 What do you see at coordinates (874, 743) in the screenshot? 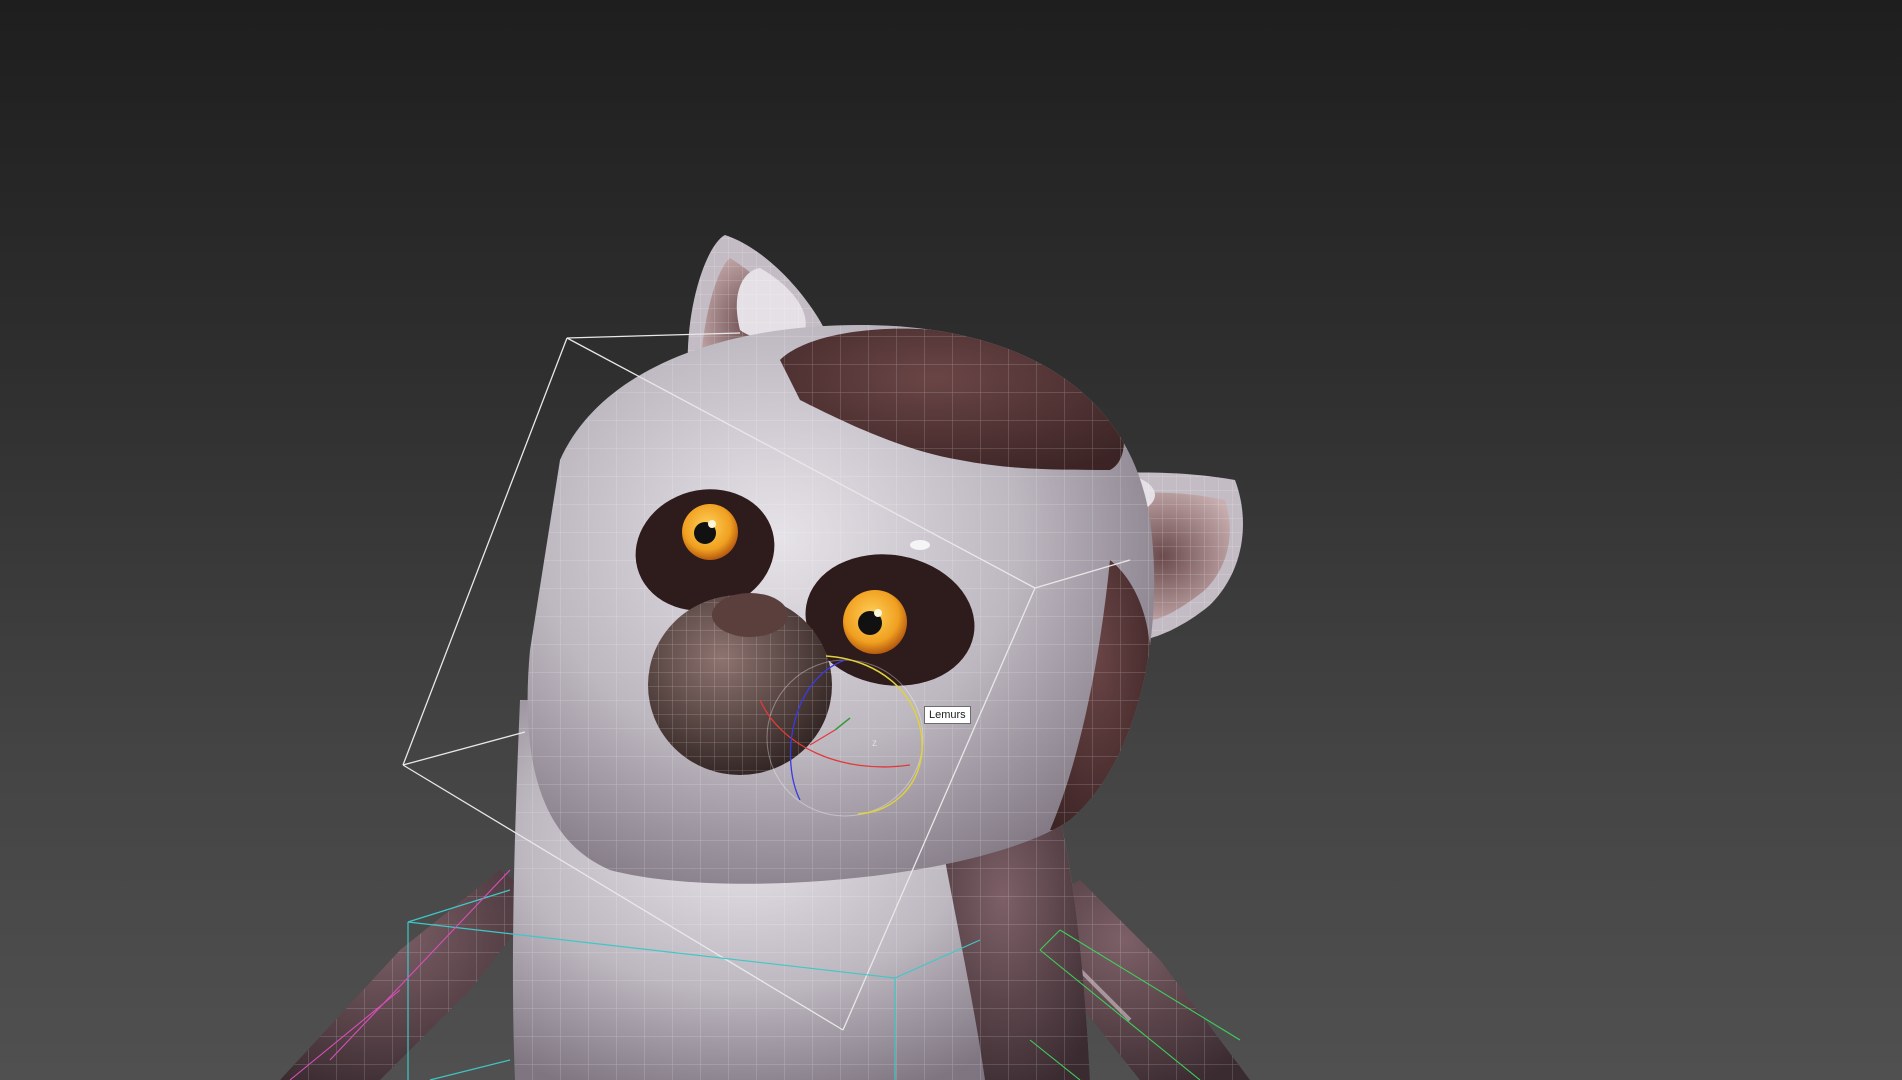
I see `gizmo-axis-label: z` at bounding box center [874, 743].